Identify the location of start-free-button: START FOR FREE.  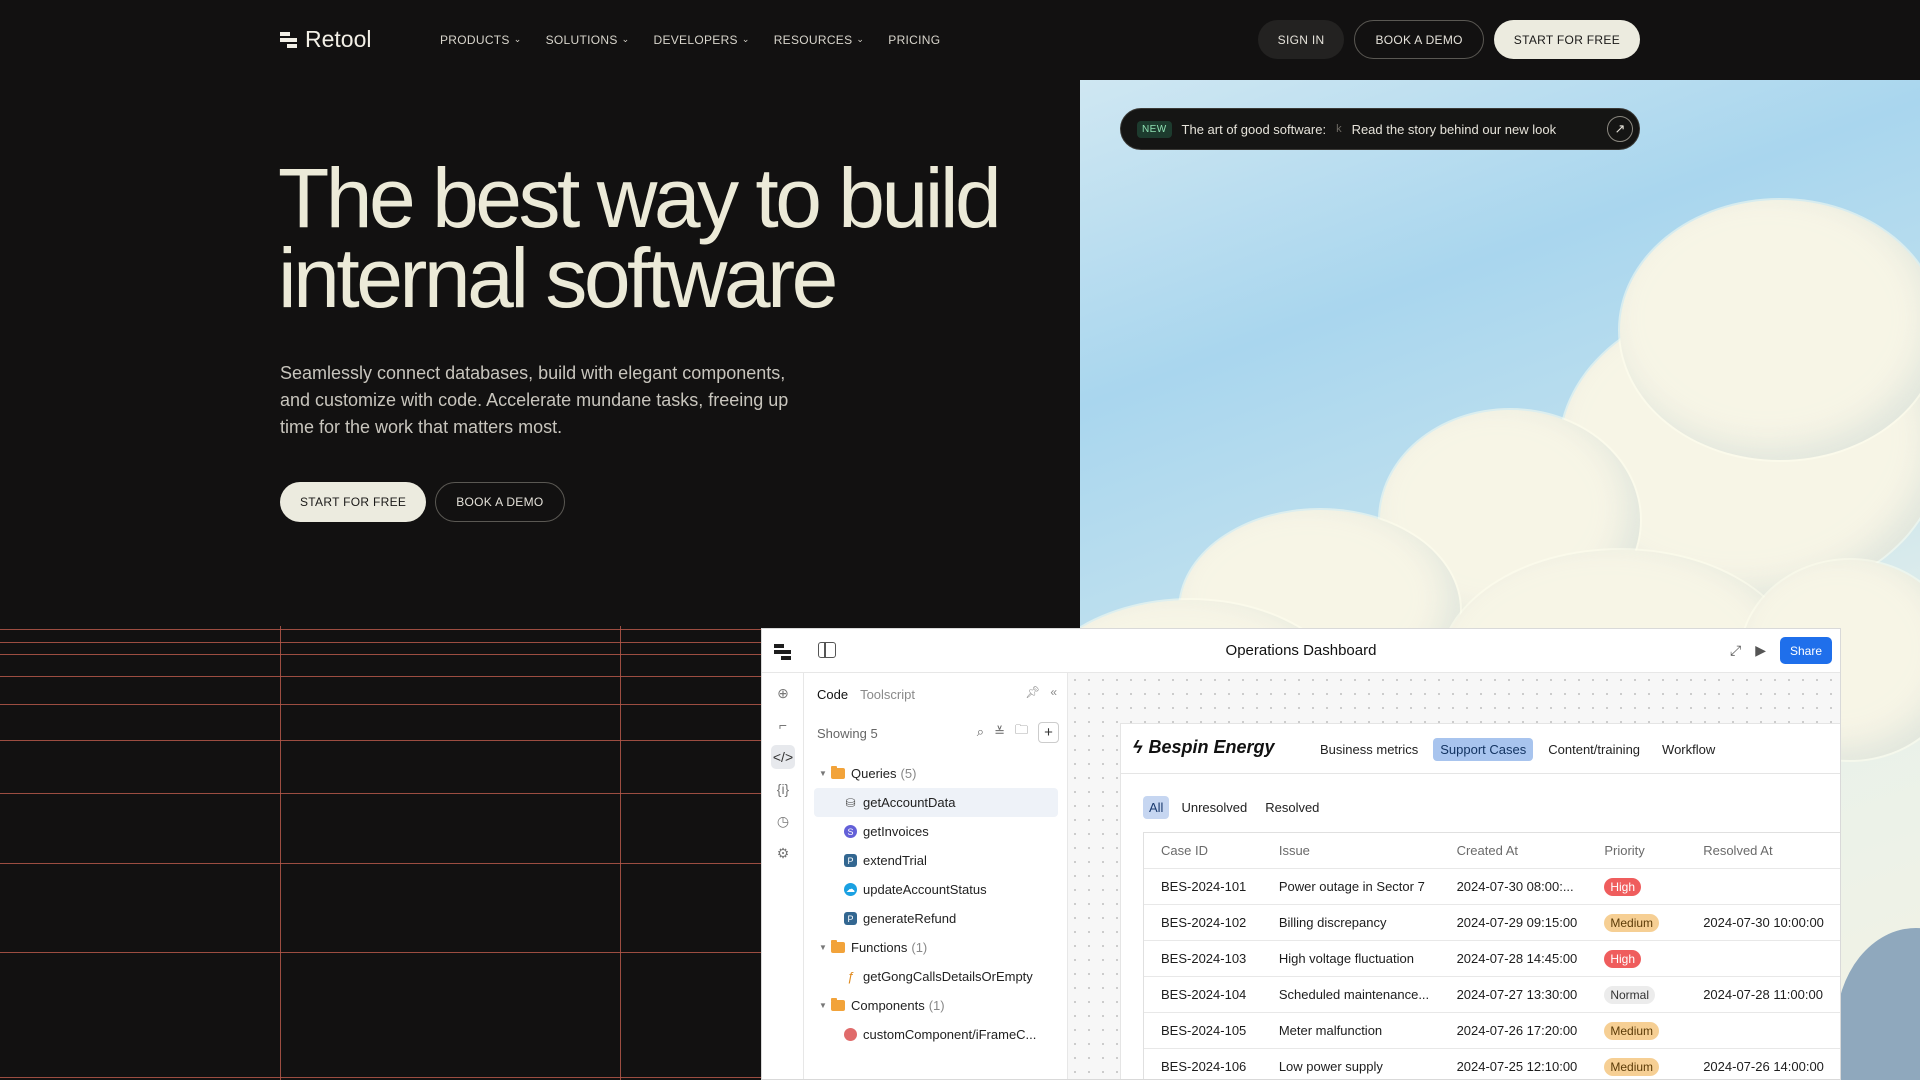
(1566, 39).